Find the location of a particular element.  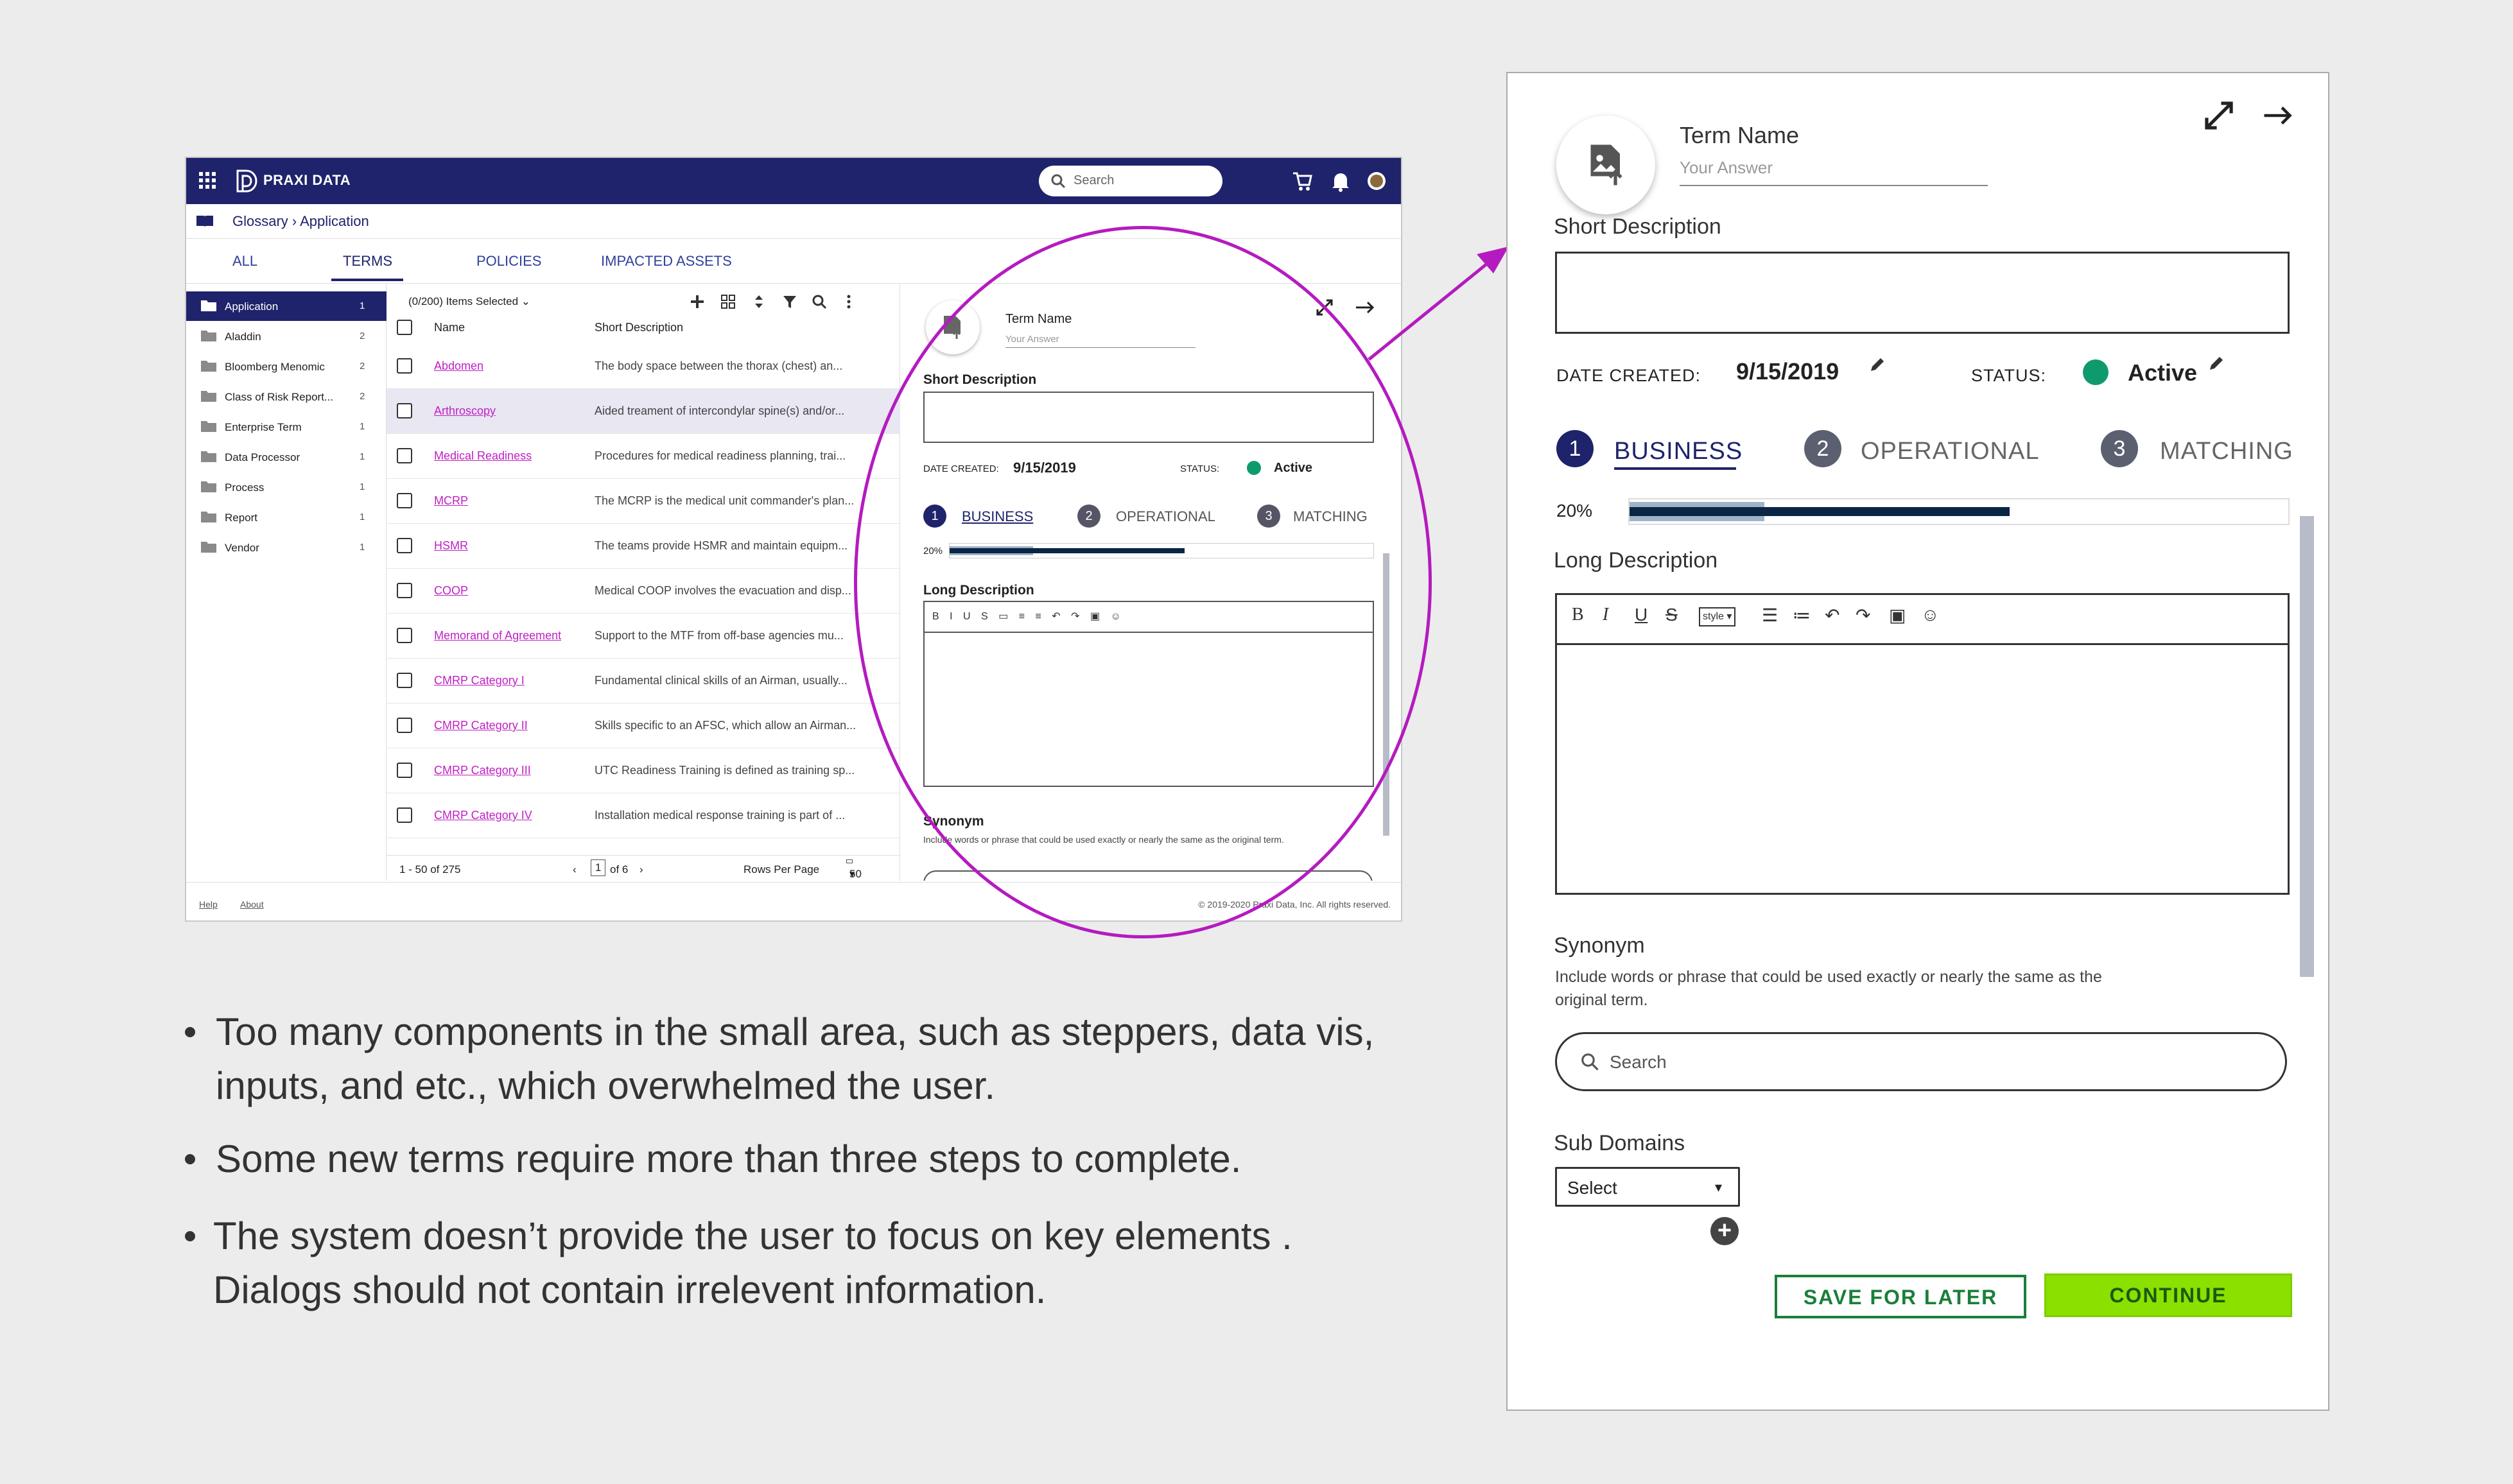

tab-impacted-assets: IMPACTED ASSETS is located at coordinates (666, 261).